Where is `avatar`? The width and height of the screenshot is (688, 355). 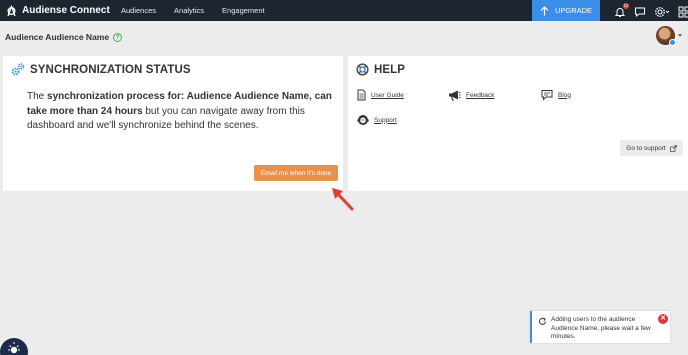 avatar is located at coordinates (666, 36).